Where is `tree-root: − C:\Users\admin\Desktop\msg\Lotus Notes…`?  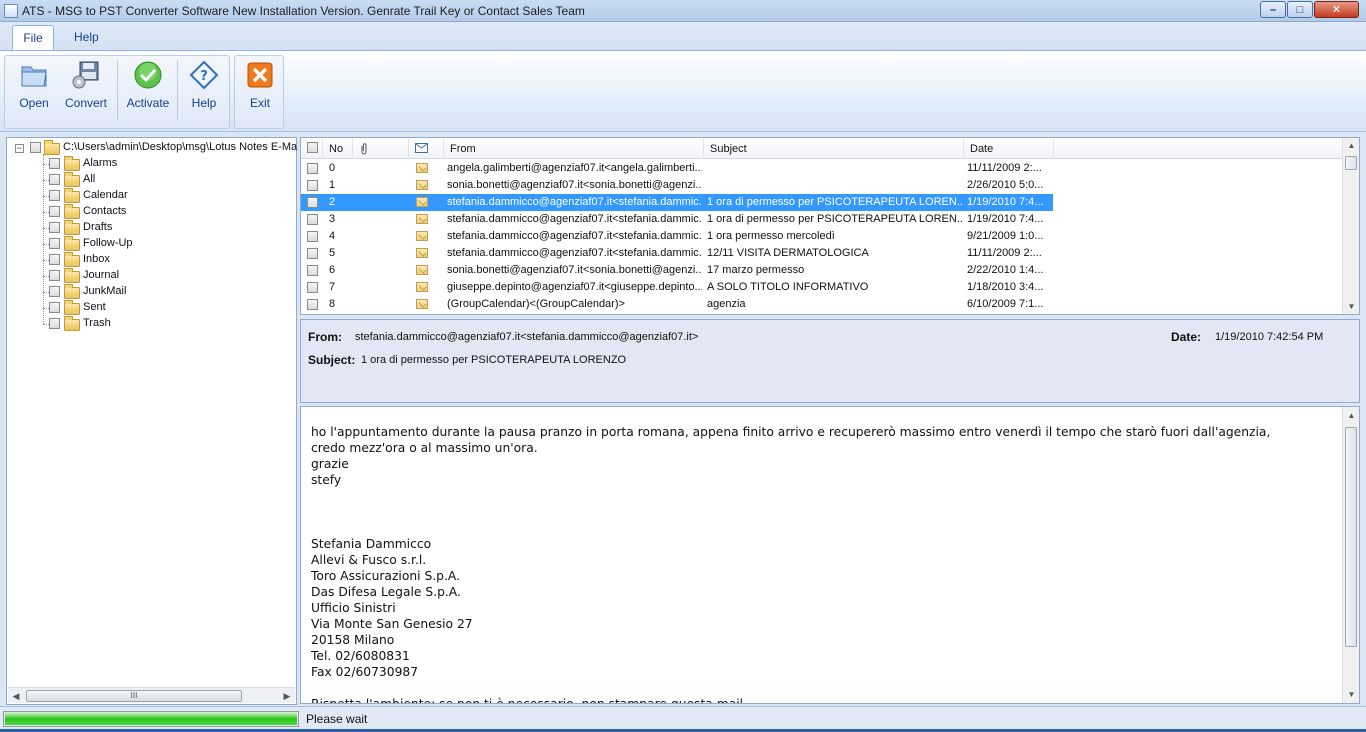 tree-root: − C:\Users\admin\Desktop\msg\Lotus Notes… is located at coordinates (152, 148).